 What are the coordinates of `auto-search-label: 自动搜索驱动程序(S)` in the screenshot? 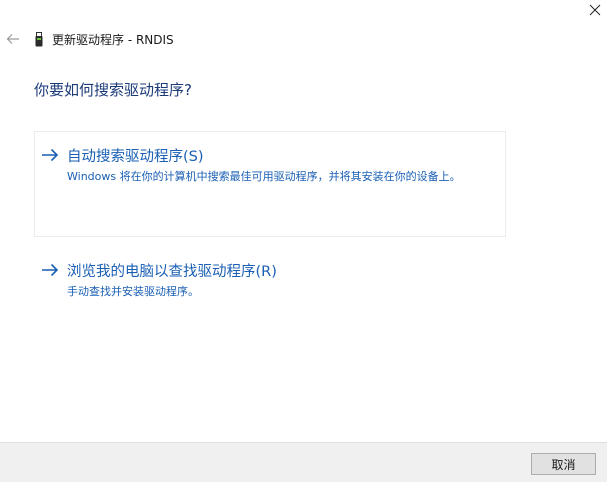 It's located at (135, 156).